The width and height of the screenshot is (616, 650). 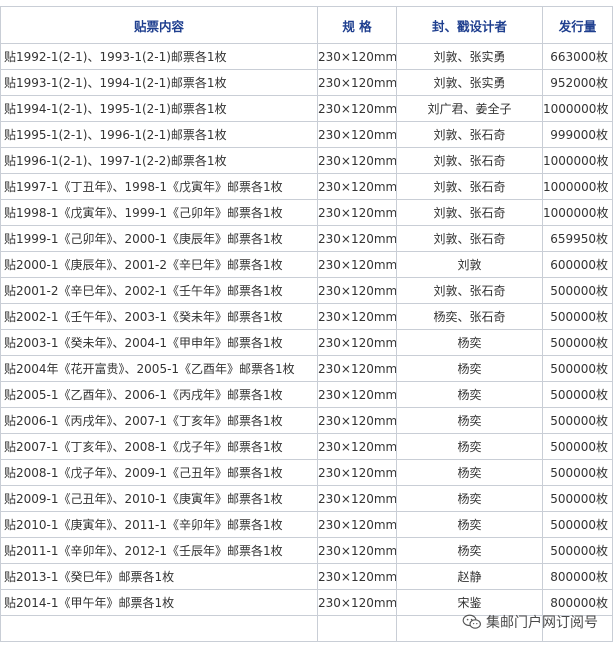 I want to click on cell-content: 贴2009-1《己丑年》、2010-1《庚寅年》邮票各1枚, so click(x=159, y=498).